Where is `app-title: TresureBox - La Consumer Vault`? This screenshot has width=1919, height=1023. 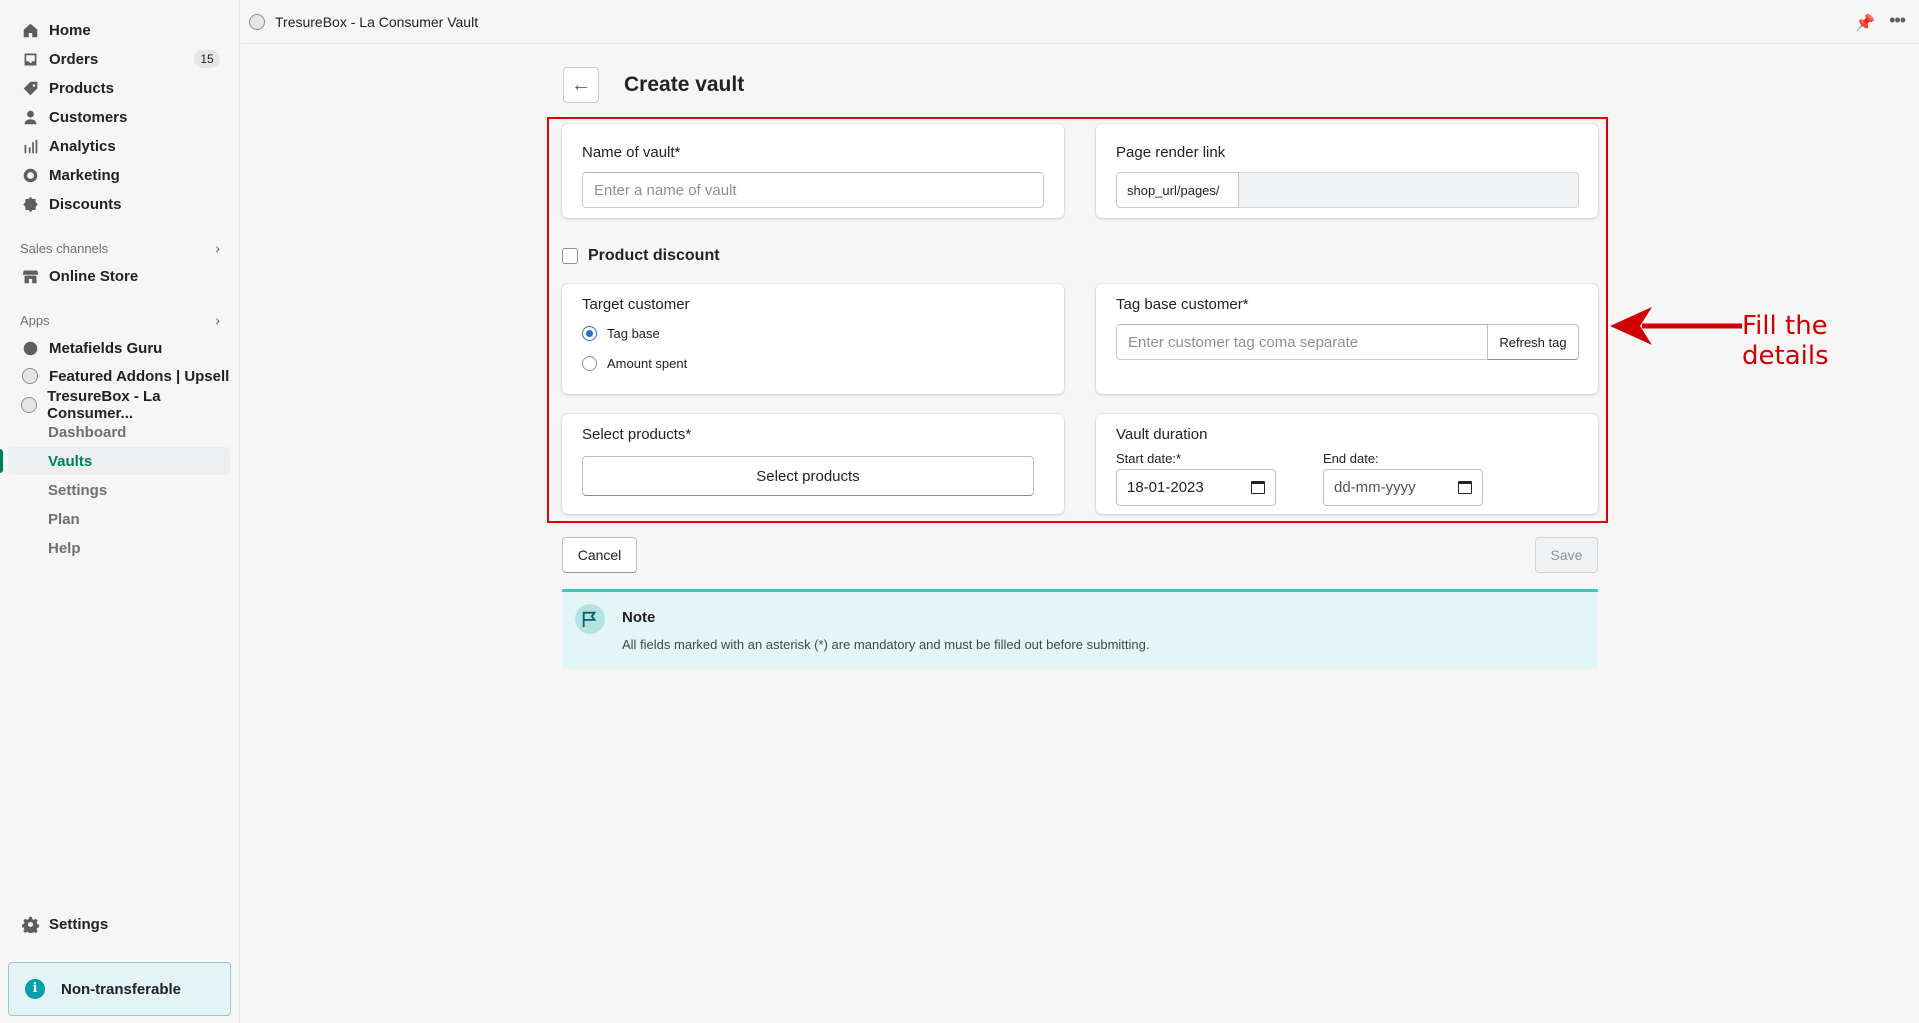
app-title: TresureBox - La Consumer Vault is located at coordinates (377, 21).